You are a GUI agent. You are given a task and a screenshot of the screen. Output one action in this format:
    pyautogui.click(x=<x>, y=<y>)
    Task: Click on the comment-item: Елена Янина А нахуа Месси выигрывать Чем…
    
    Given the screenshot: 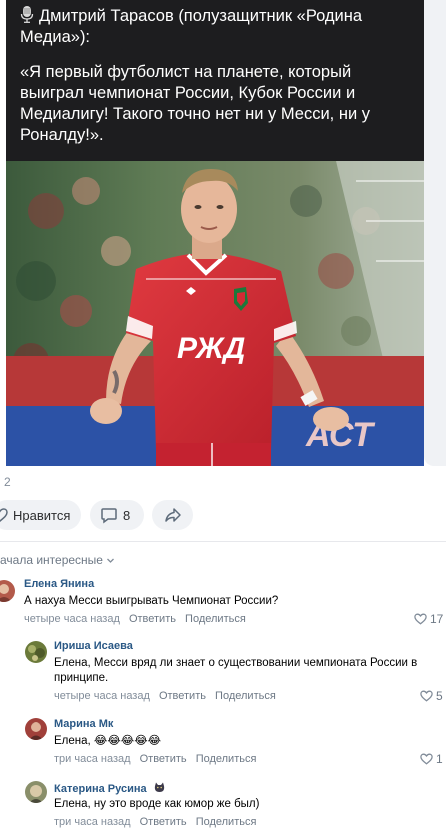 What is the action you would take?
    pyautogui.click(x=223, y=603)
    